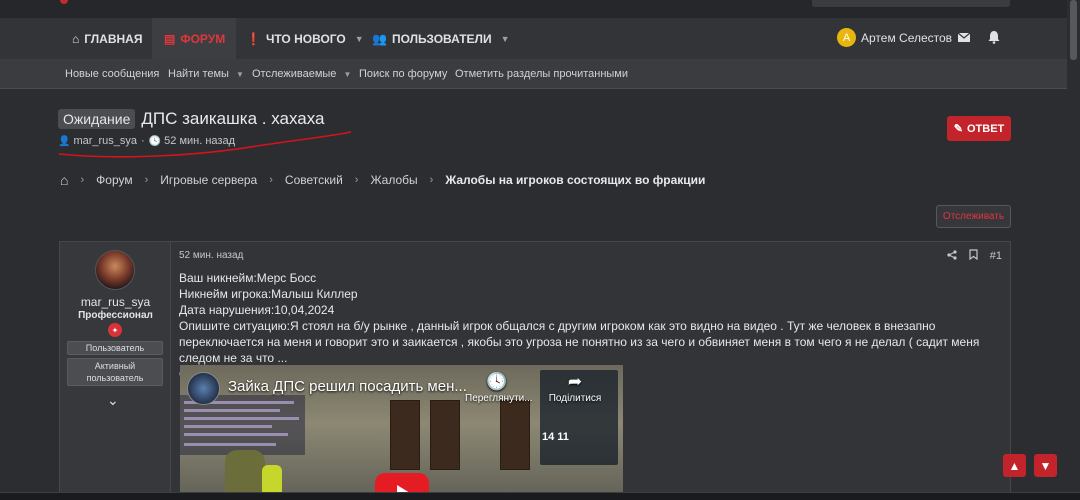  I want to click on channel-avatar, so click(203, 388).